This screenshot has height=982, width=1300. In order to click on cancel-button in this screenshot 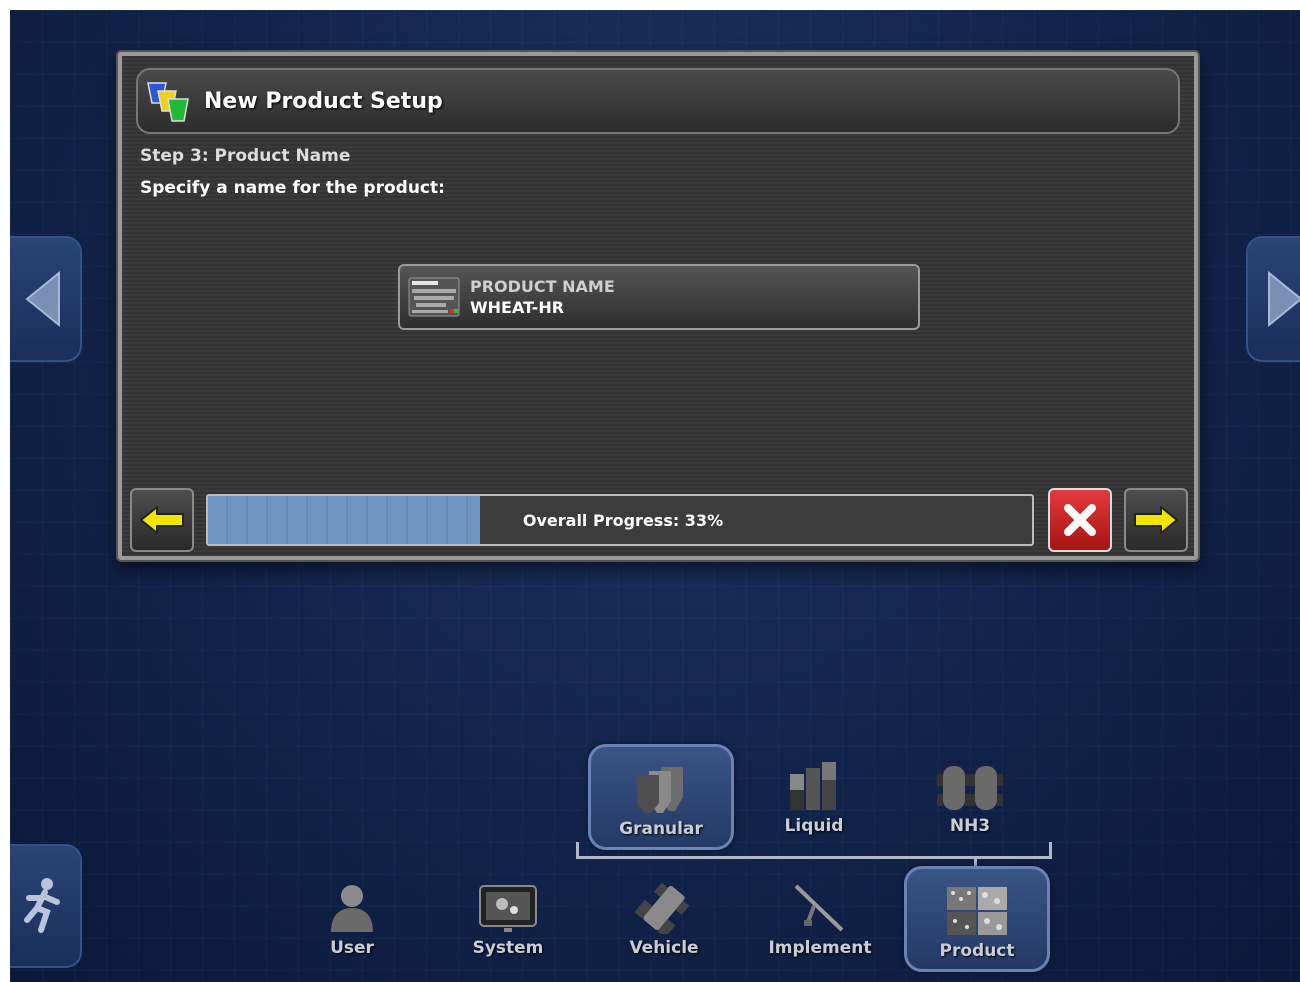, I will do `click(1080, 520)`.